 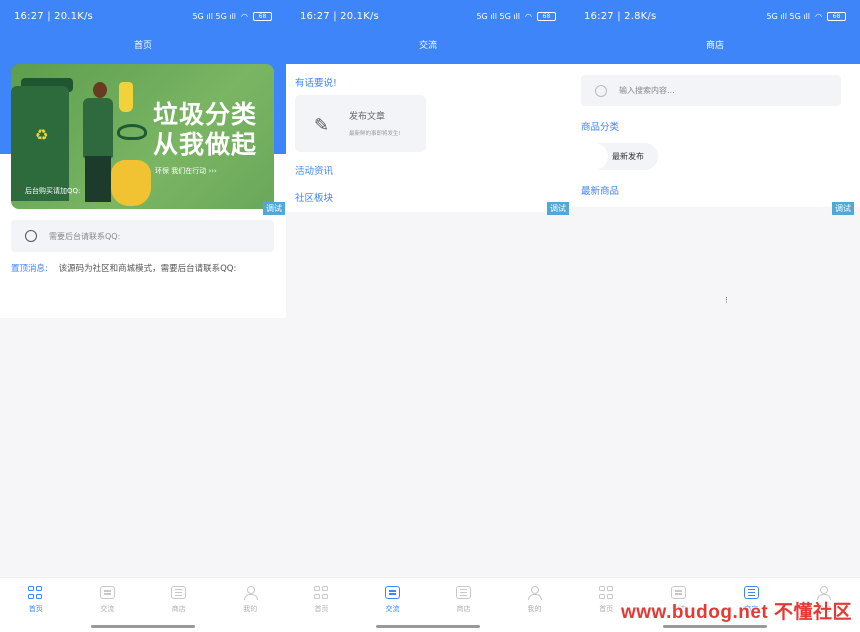 I want to click on section-news: 活动资讯, so click(x=314, y=170).